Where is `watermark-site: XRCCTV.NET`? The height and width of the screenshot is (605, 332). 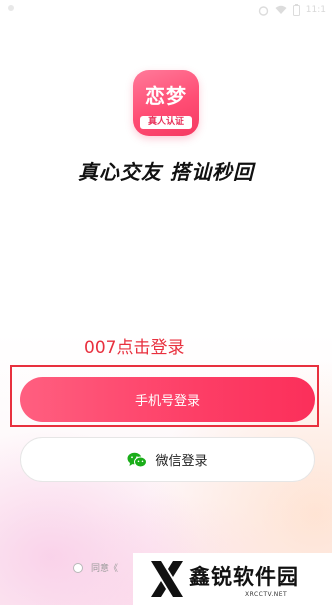 watermark-site: XRCCTV.NET is located at coordinates (266, 594).